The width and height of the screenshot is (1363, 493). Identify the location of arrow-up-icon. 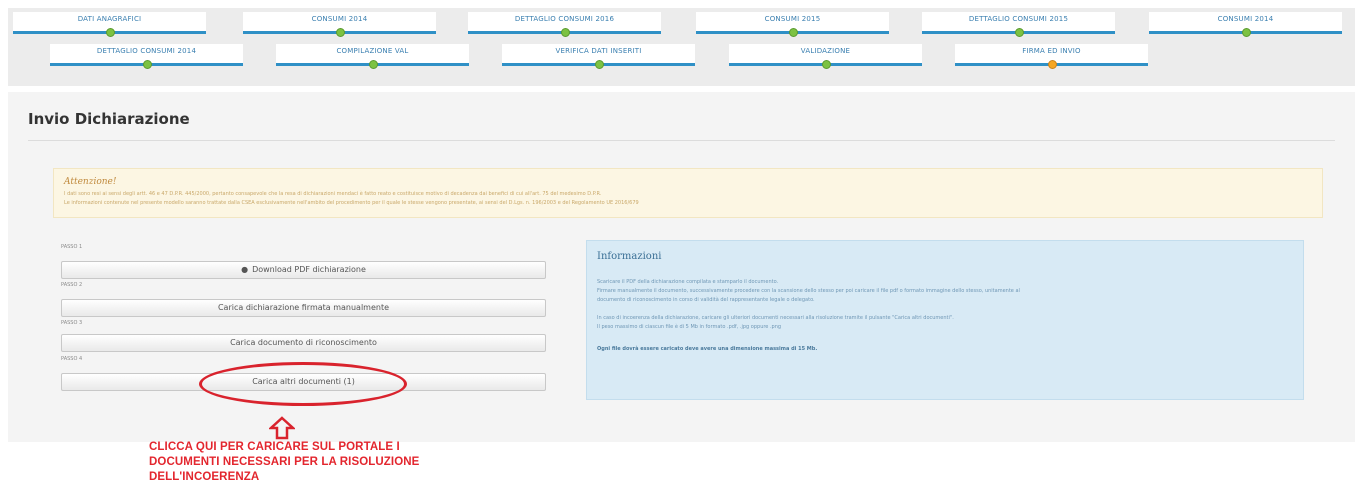
(282, 428).